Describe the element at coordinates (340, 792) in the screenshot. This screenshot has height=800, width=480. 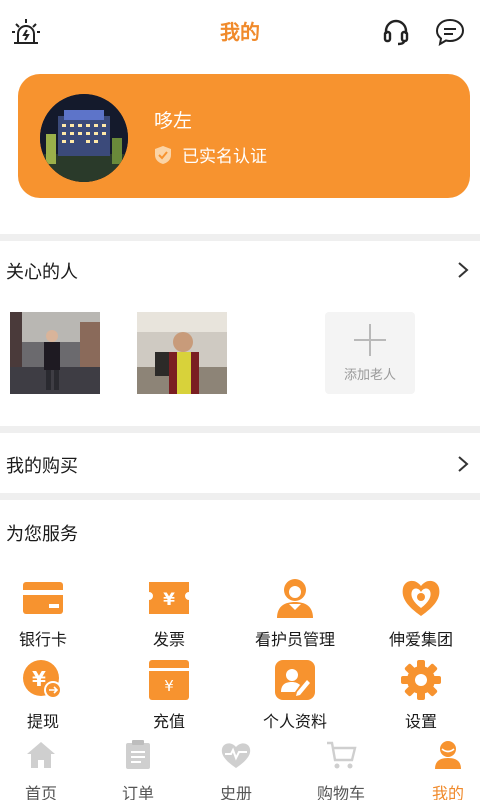
I see `tab-label: 购物车` at that location.